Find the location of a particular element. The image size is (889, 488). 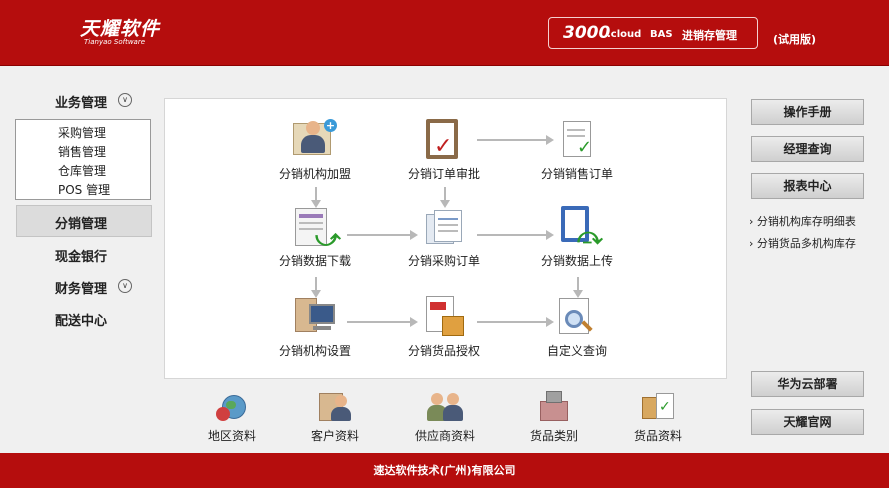

edition-number: 3000 is located at coordinates (587, 33).